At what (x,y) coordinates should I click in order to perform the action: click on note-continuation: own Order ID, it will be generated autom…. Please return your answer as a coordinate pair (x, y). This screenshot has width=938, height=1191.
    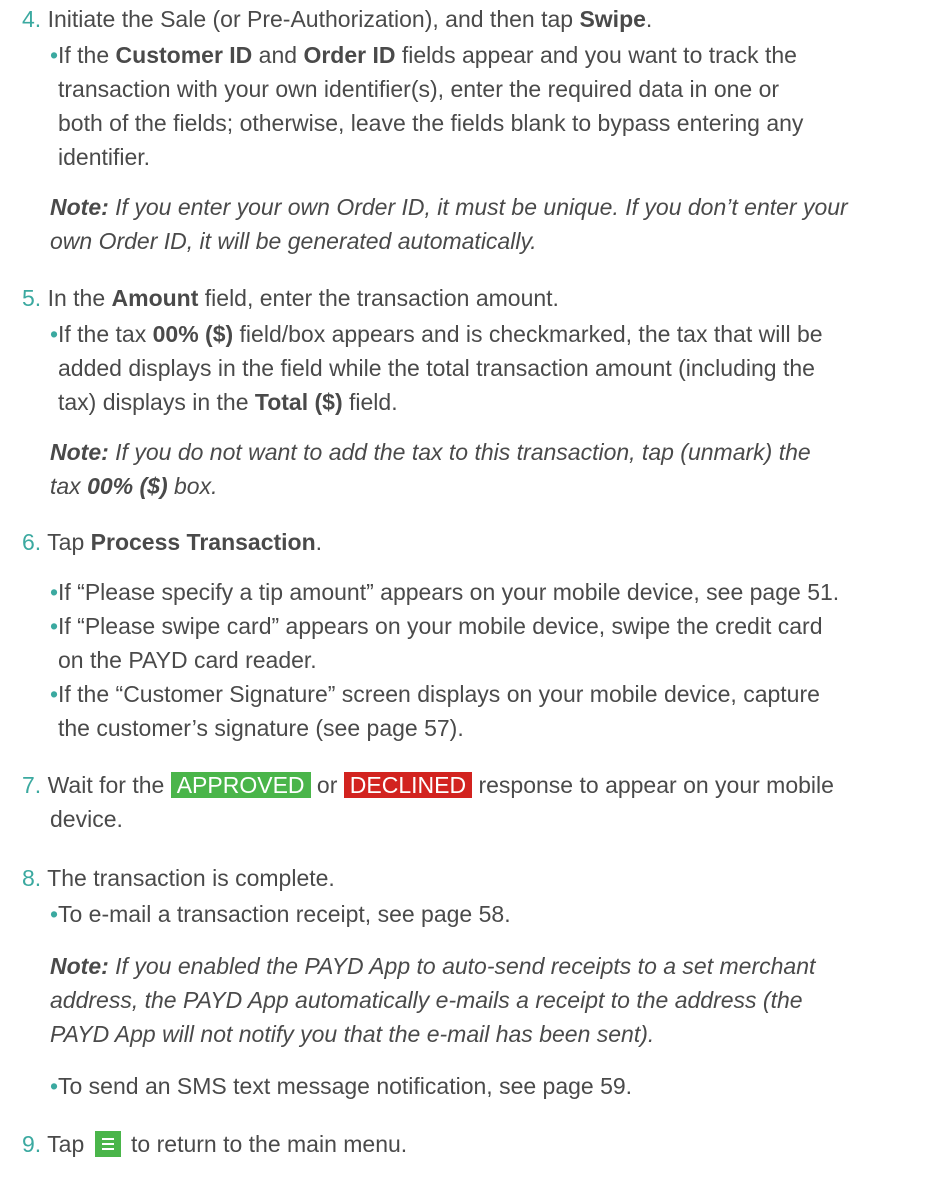
    Looking at the image, I should click on (293, 241).